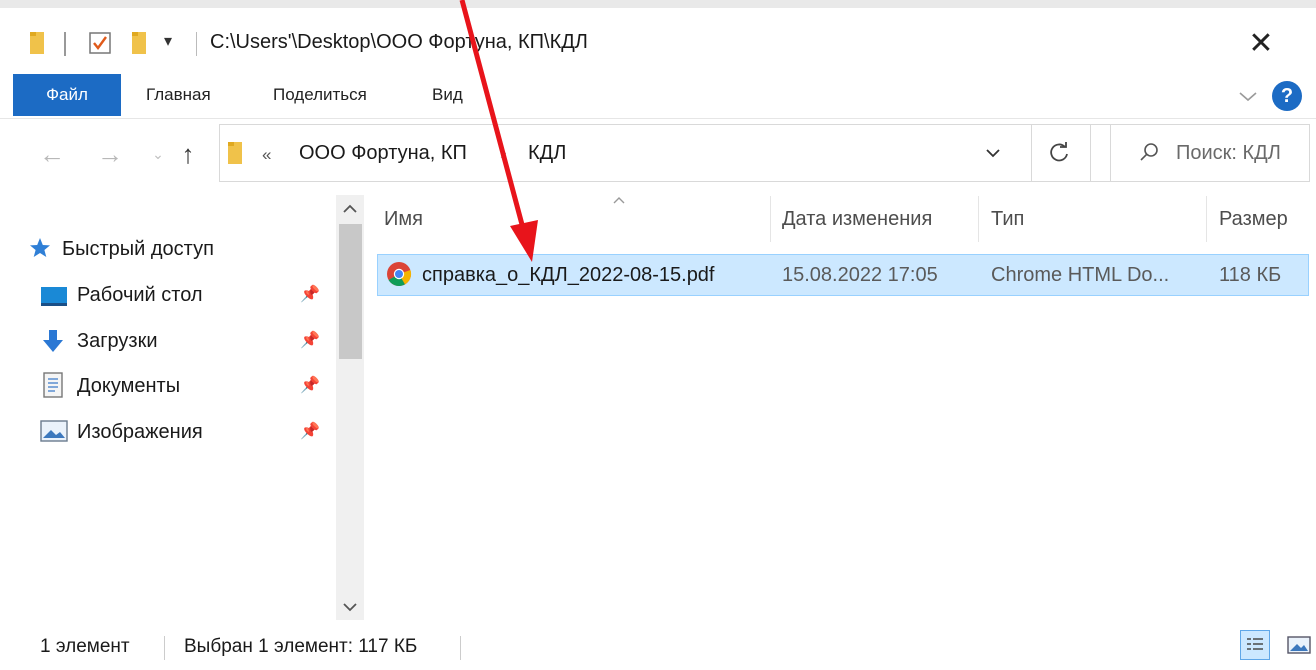 The height and width of the screenshot is (670, 1316). I want to click on ribbon-expand-chevron-icon, so click(1248, 96).